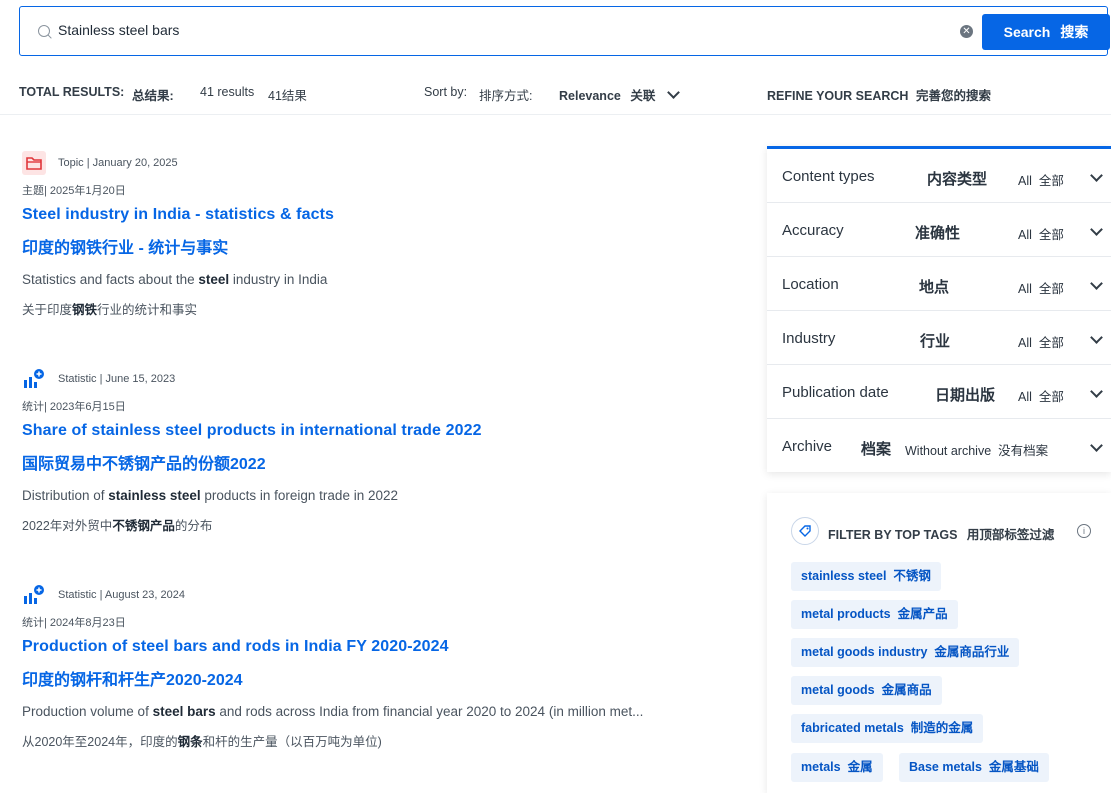 Image resolution: width=1111 pixels, height=793 pixels. What do you see at coordinates (118, 30) in the screenshot?
I see `search-input: Stainless steel bars` at bounding box center [118, 30].